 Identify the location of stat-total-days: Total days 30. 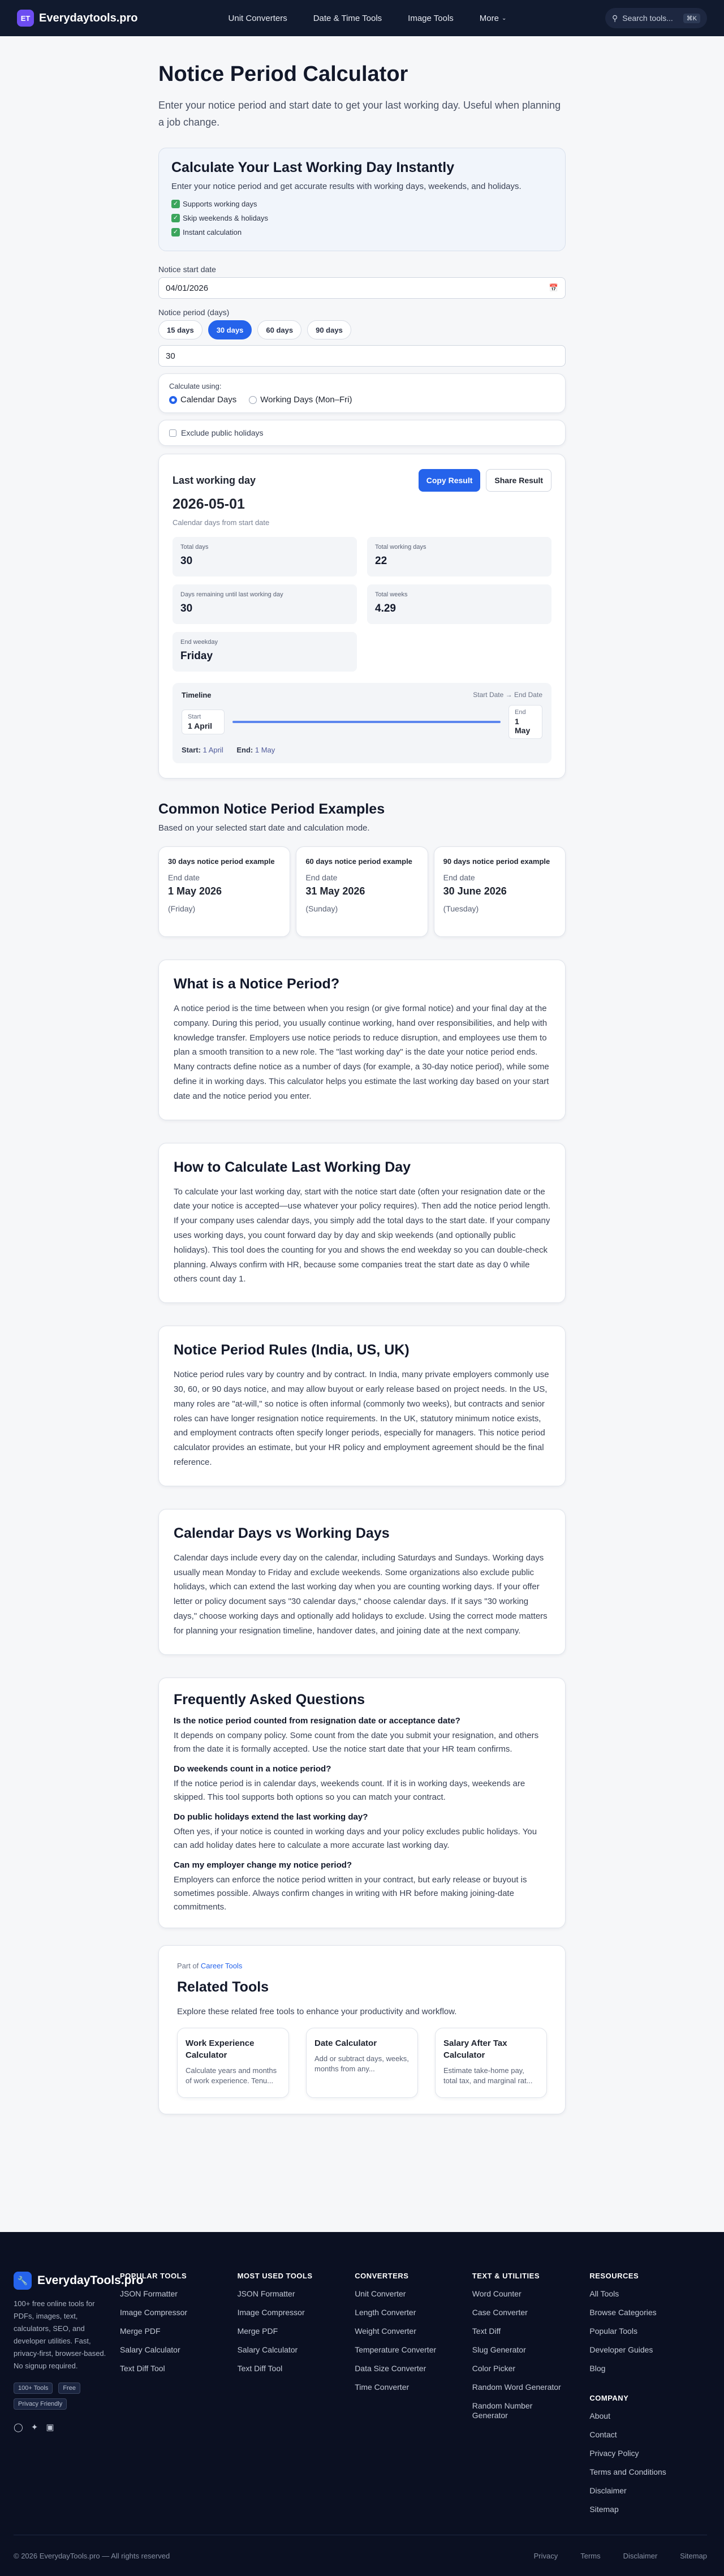
(265, 557).